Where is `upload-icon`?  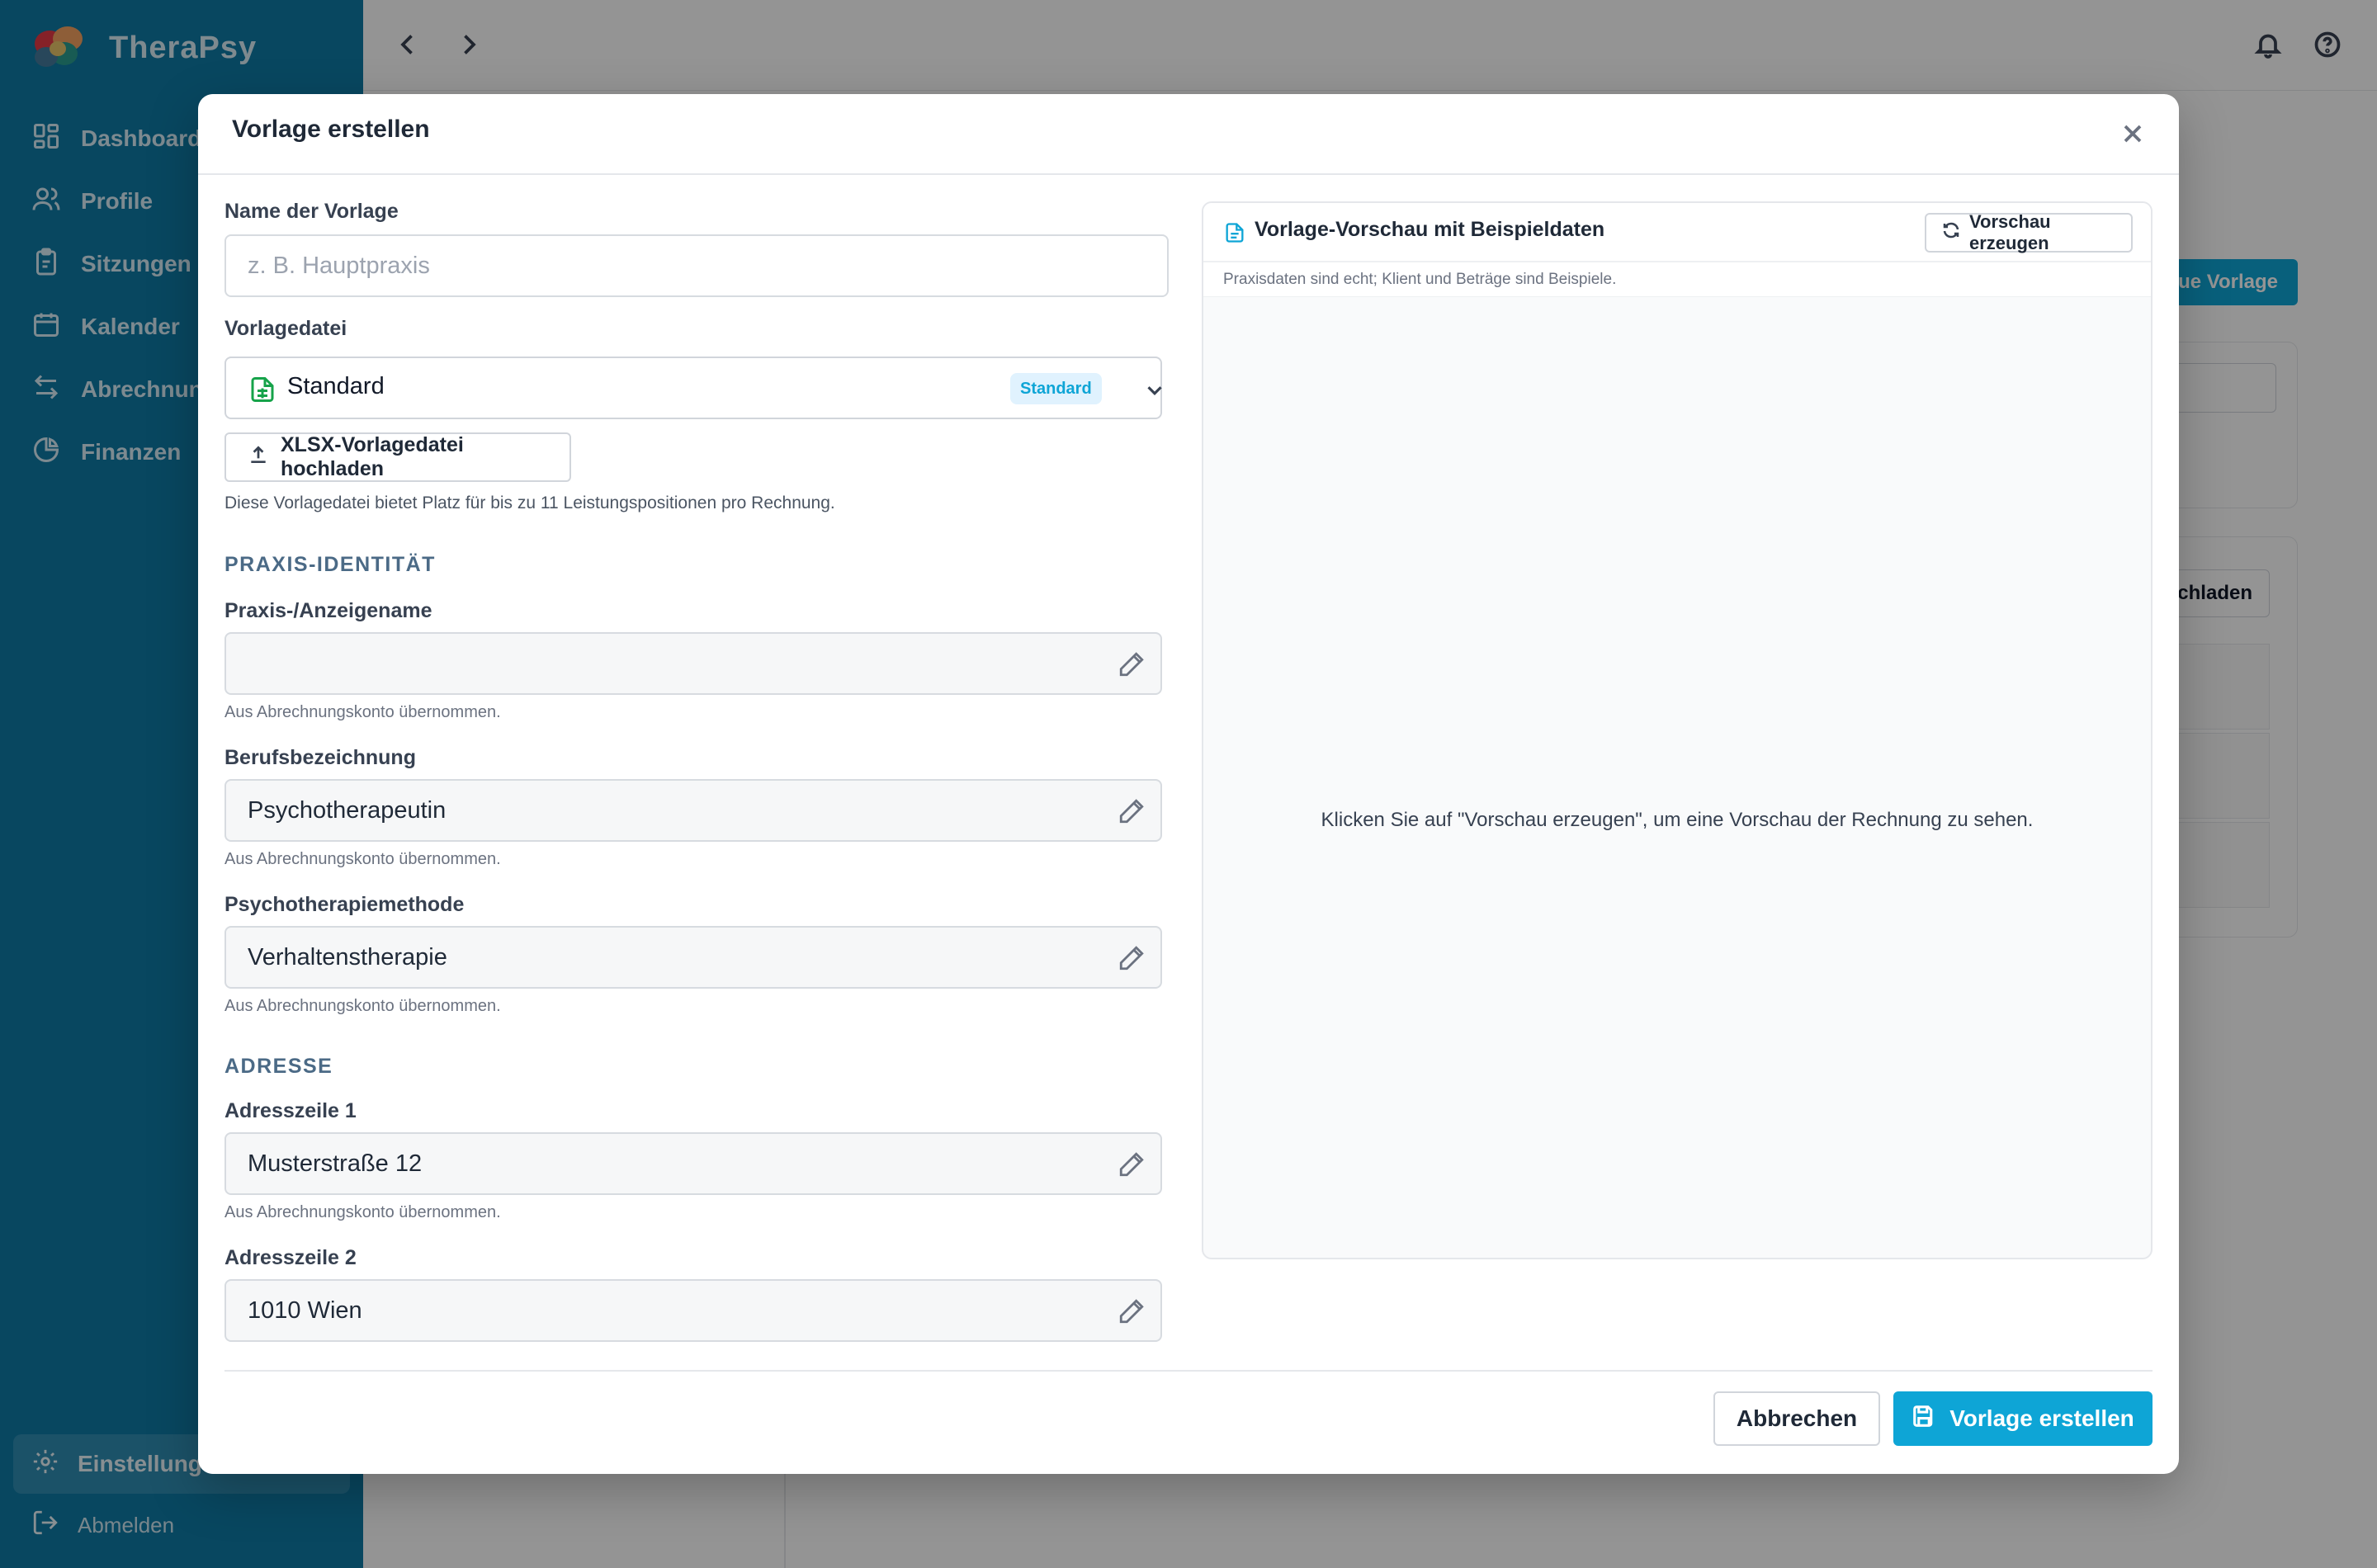
upload-icon is located at coordinates (258, 457).